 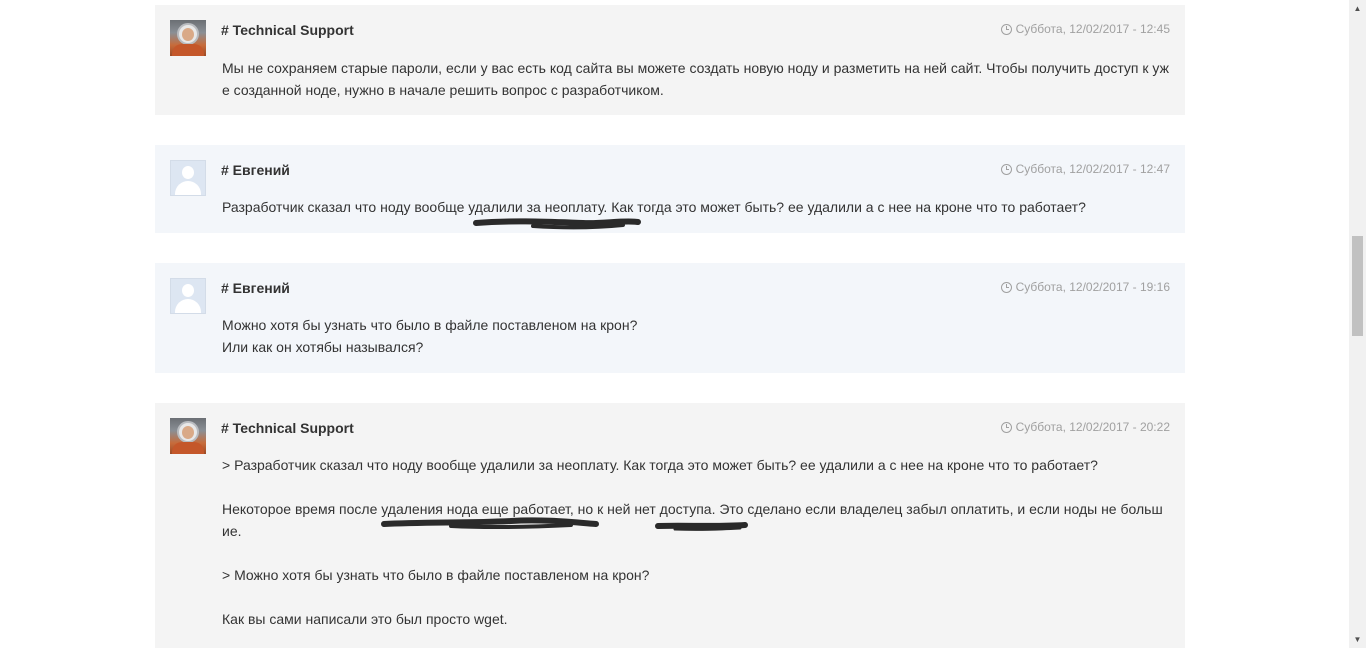 I want to click on scroll-thumb, so click(x=1357, y=286).